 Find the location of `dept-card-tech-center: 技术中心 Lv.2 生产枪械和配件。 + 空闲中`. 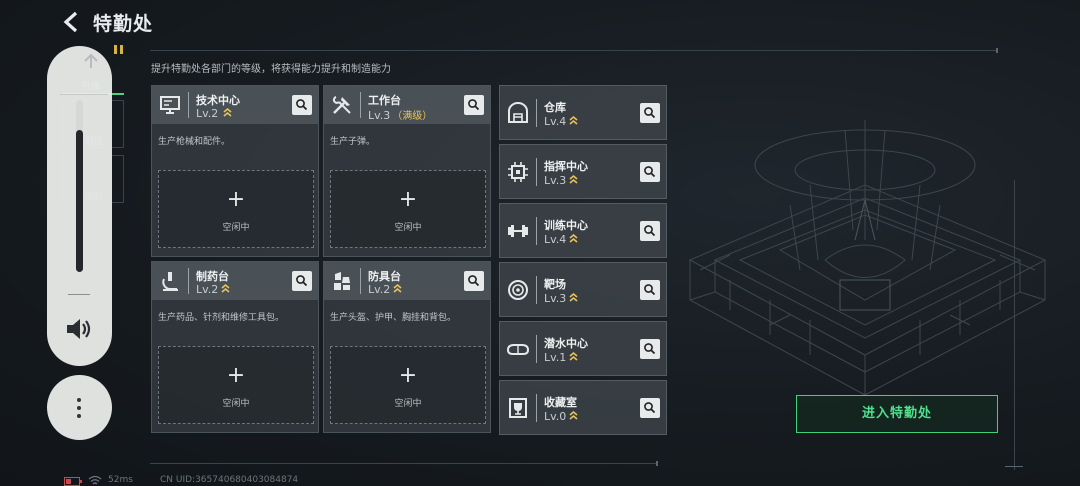

dept-card-tech-center: 技术中心 Lv.2 生产枪械和配件。 + 空闲中 is located at coordinates (235, 171).